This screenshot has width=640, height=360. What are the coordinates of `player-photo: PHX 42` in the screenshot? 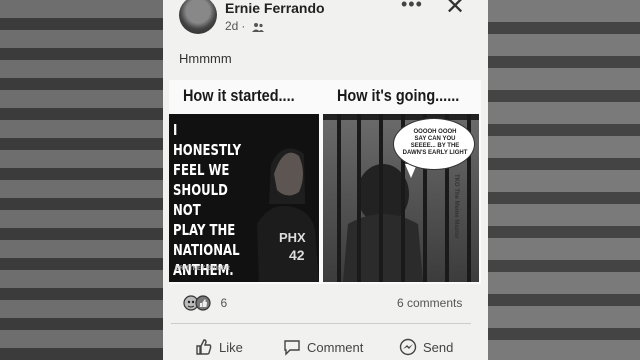 It's located at (288, 215).